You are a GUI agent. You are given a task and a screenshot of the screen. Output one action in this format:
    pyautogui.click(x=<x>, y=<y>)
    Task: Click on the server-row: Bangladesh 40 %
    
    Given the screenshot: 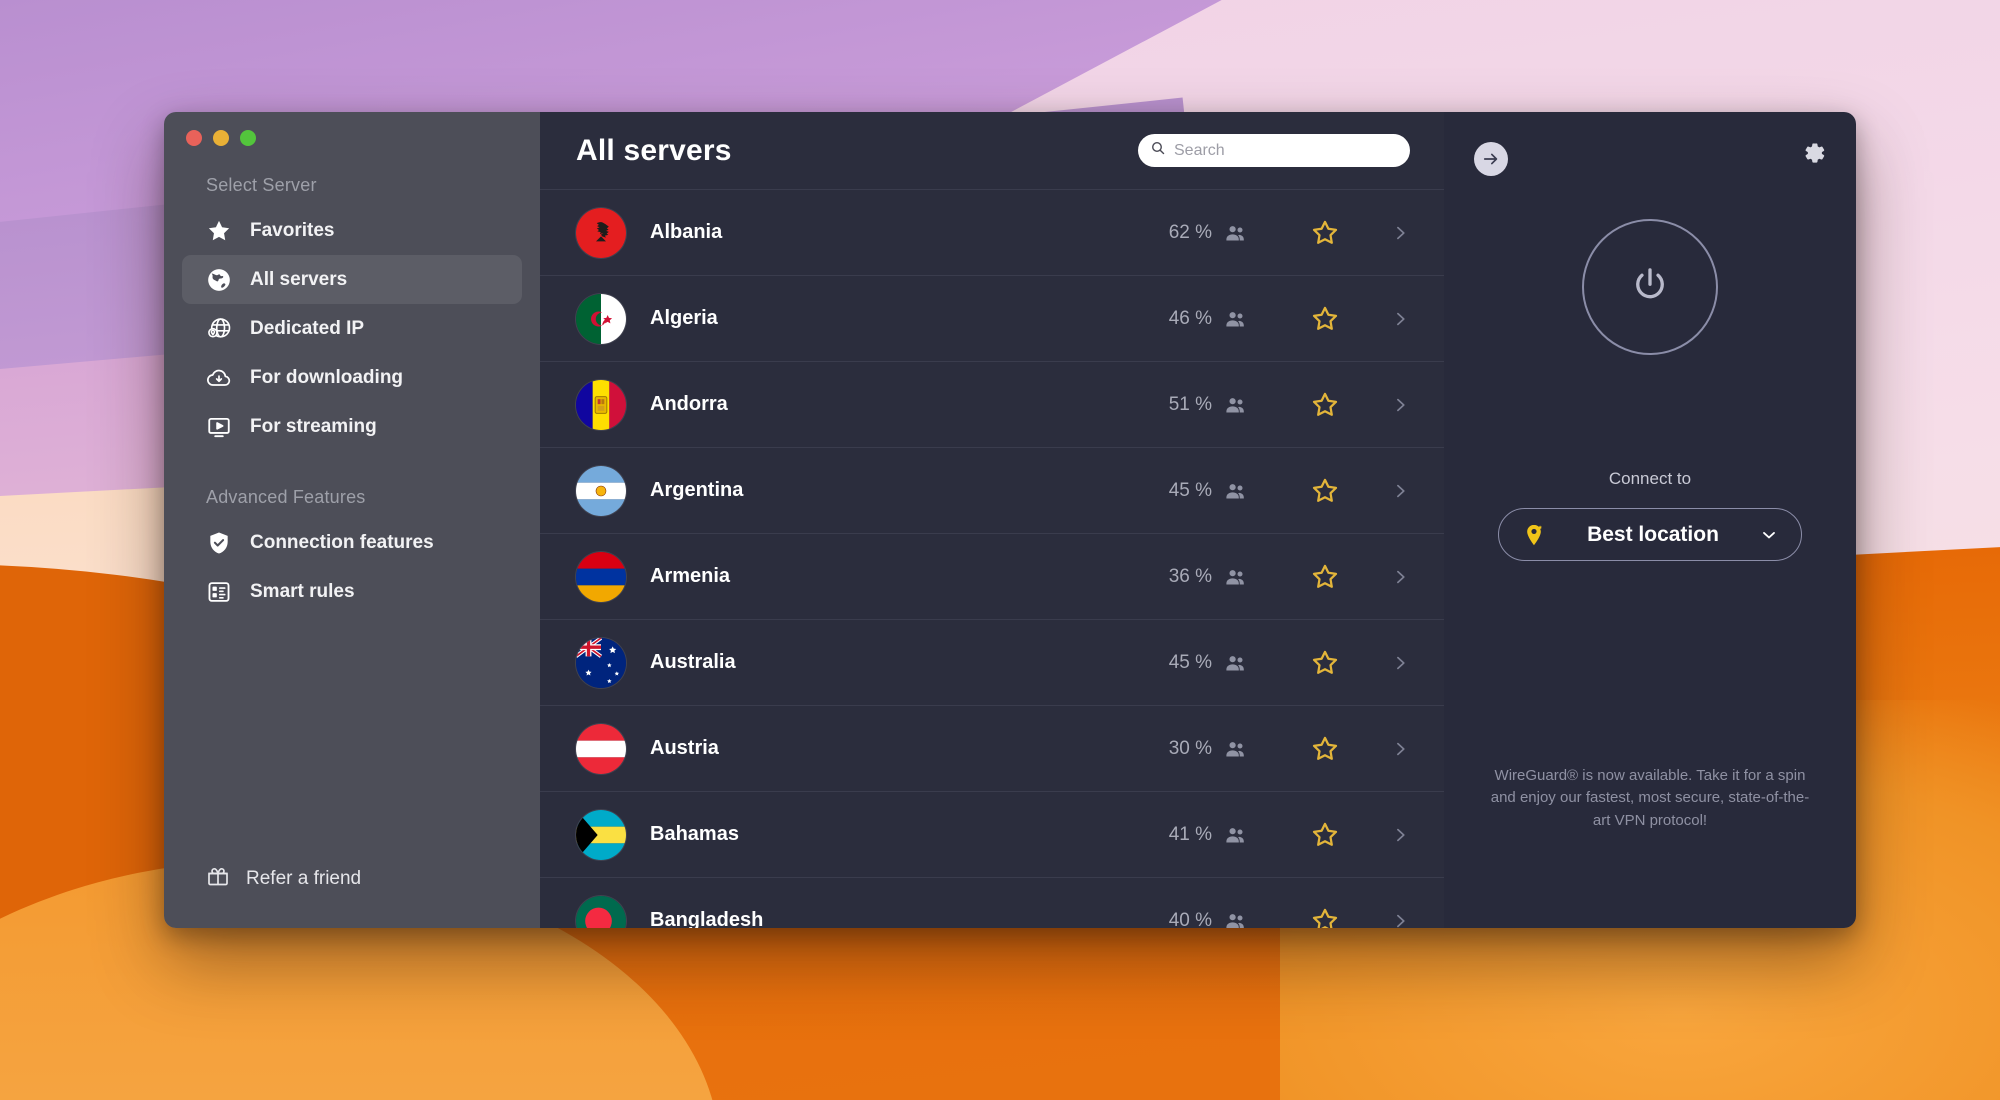 What is the action you would take?
    pyautogui.click(x=992, y=903)
    